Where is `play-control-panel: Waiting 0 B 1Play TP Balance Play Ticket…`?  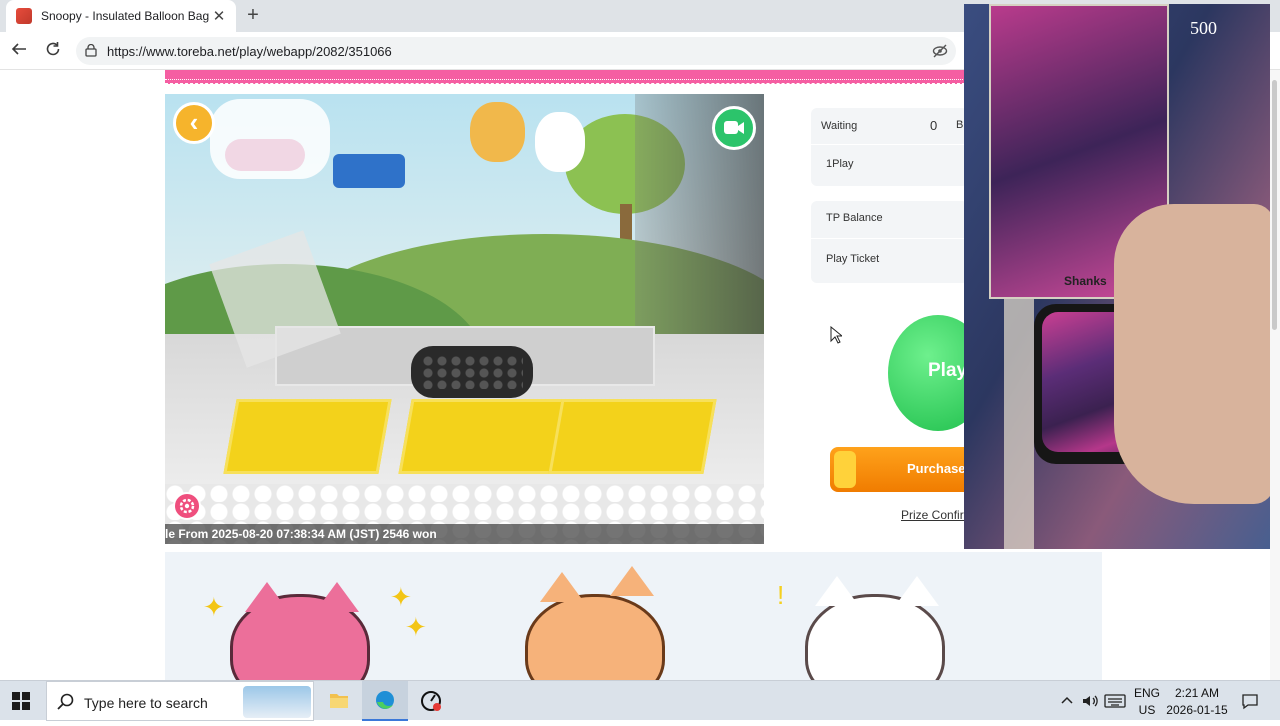
play-control-panel: Waiting 0 B 1Play TP Balance Play Ticket… is located at coordinates (890, 319).